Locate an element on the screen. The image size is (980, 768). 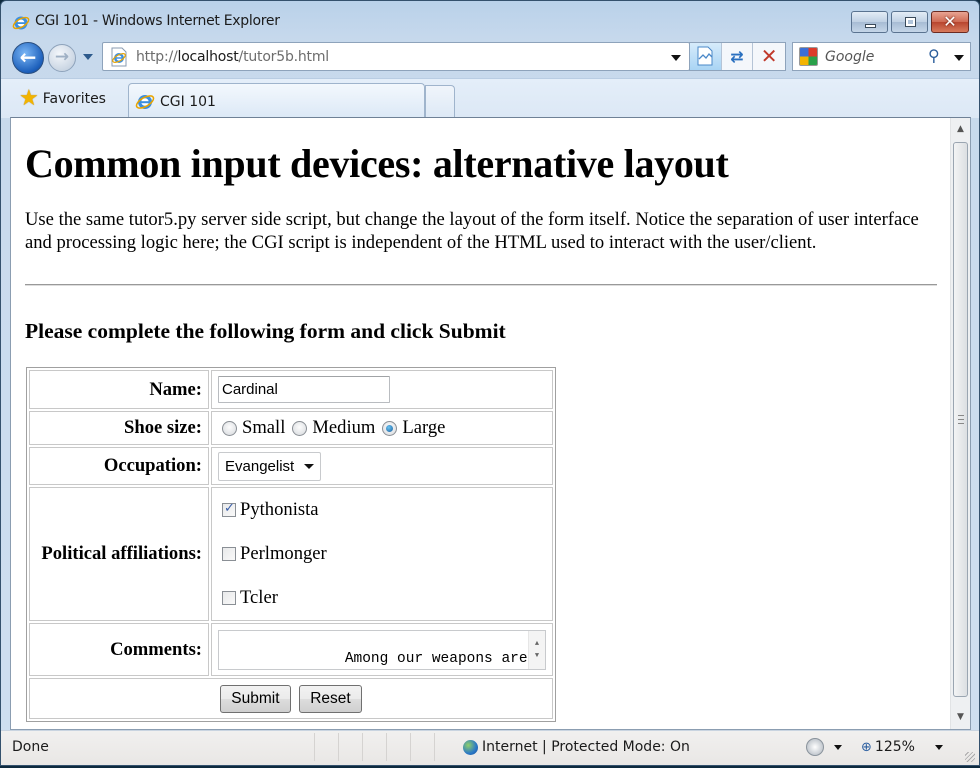
comments-scrollbar: ▲ ▼ is located at coordinates (536, 649).